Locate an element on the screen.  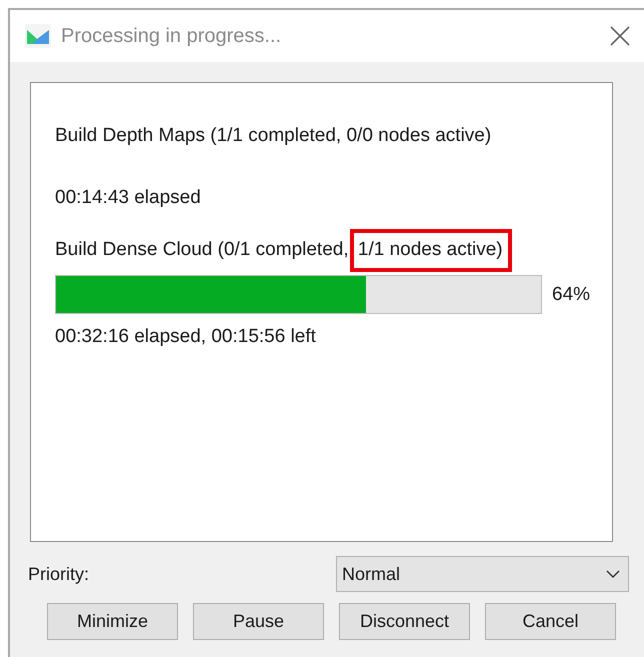
priority-label: Priority: is located at coordinates (59, 574).